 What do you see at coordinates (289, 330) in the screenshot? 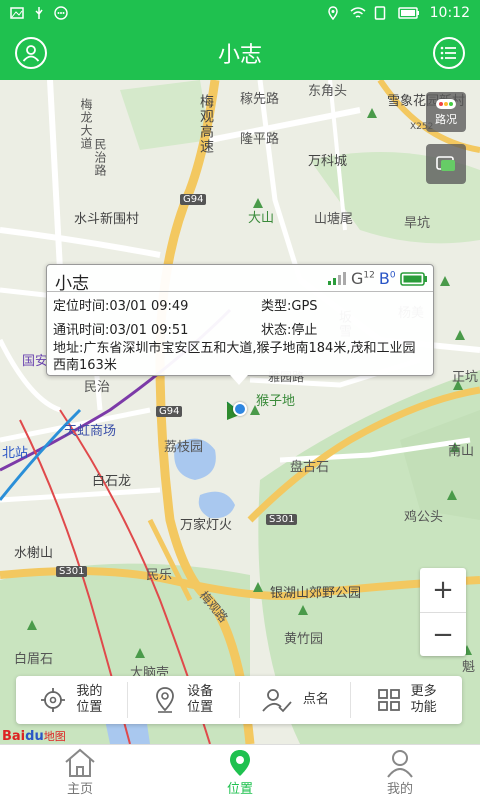
I see `device-state: 状态:停止` at bounding box center [289, 330].